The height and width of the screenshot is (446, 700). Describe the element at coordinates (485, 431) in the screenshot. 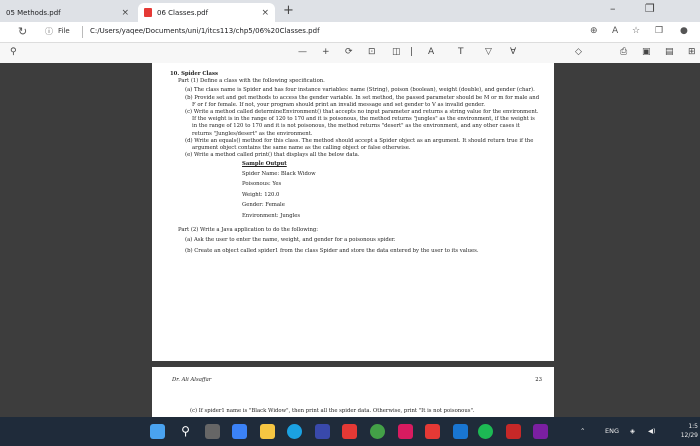

I see `spotify-icon` at that location.